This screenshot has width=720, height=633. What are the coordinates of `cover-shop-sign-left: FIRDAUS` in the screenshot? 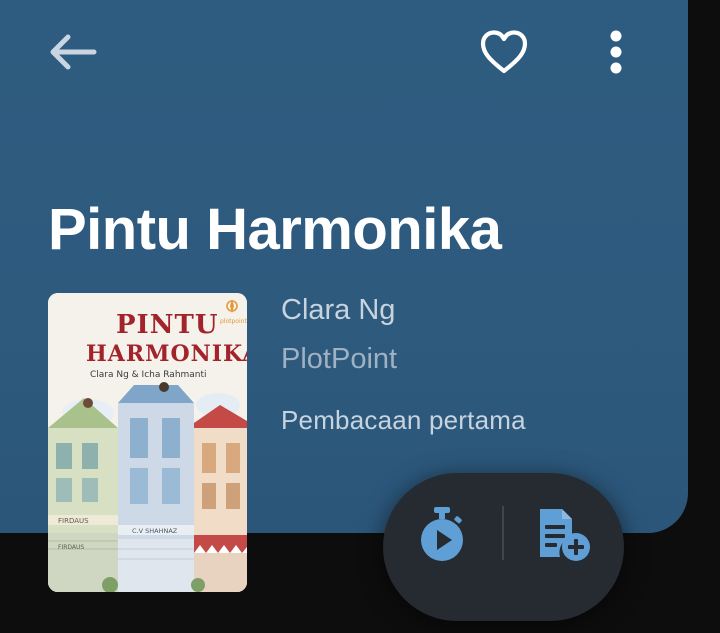 It's located at (73, 521).